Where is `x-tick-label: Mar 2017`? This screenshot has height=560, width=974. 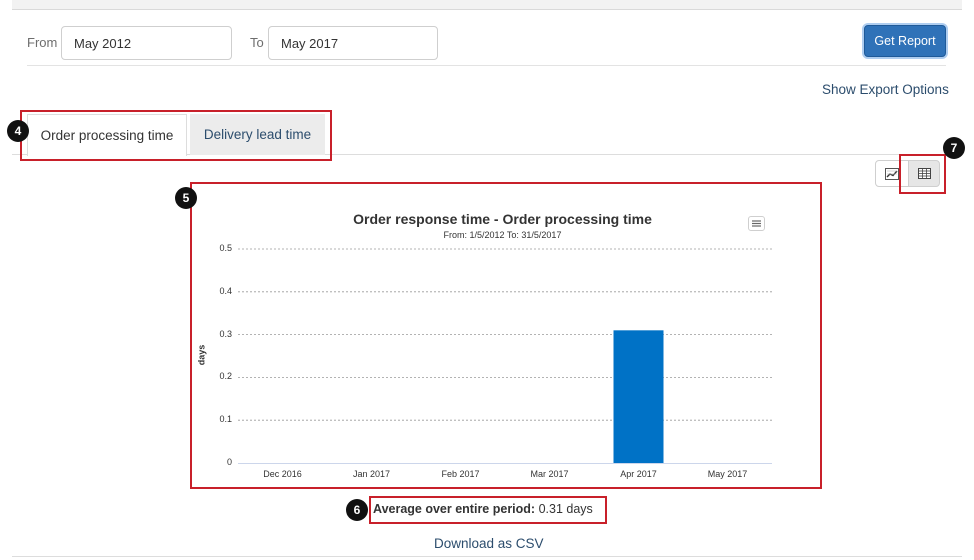 x-tick-label: Mar 2017 is located at coordinates (549, 474).